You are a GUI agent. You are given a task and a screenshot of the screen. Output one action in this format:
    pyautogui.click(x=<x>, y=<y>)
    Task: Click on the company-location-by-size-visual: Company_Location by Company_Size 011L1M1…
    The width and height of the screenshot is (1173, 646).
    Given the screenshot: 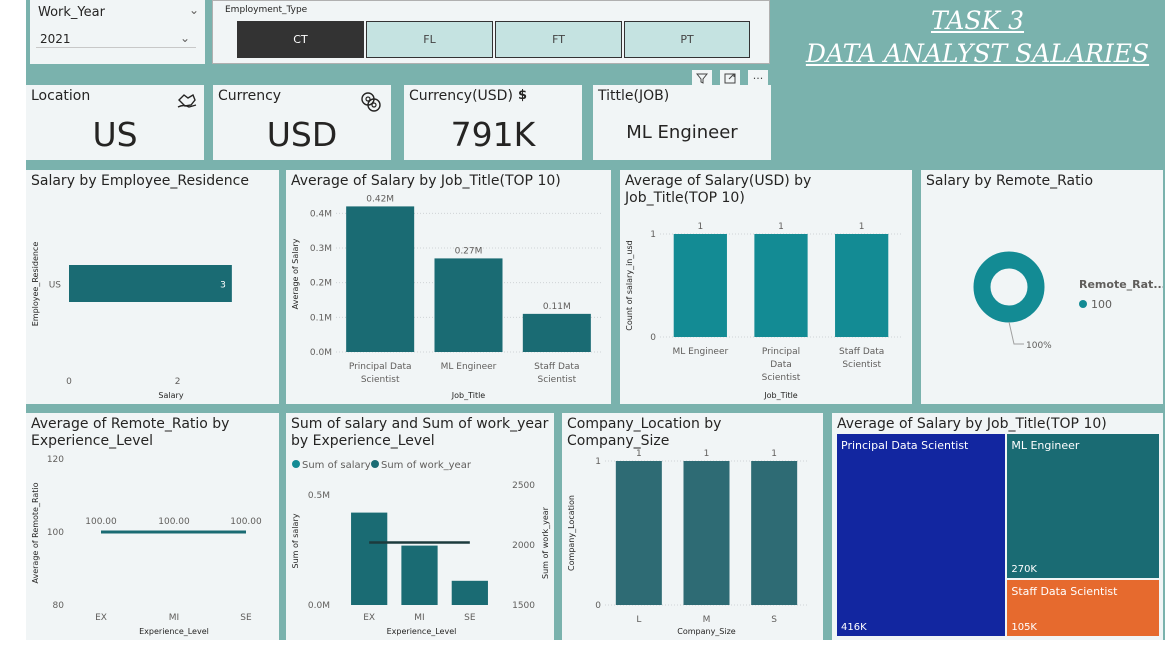 What is the action you would take?
    pyautogui.click(x=692, y=526)
    